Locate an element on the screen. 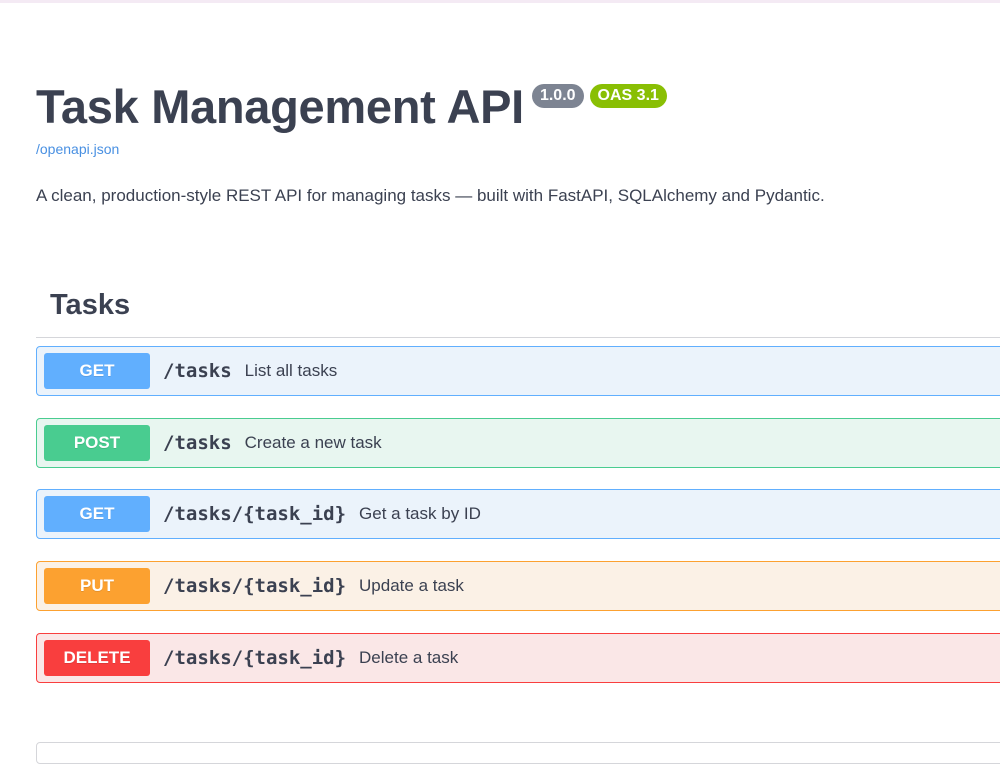 The height and width of the screenshot is (764, 1000). tag-section-tasks: Tasks is located at coordinates (518, 311).